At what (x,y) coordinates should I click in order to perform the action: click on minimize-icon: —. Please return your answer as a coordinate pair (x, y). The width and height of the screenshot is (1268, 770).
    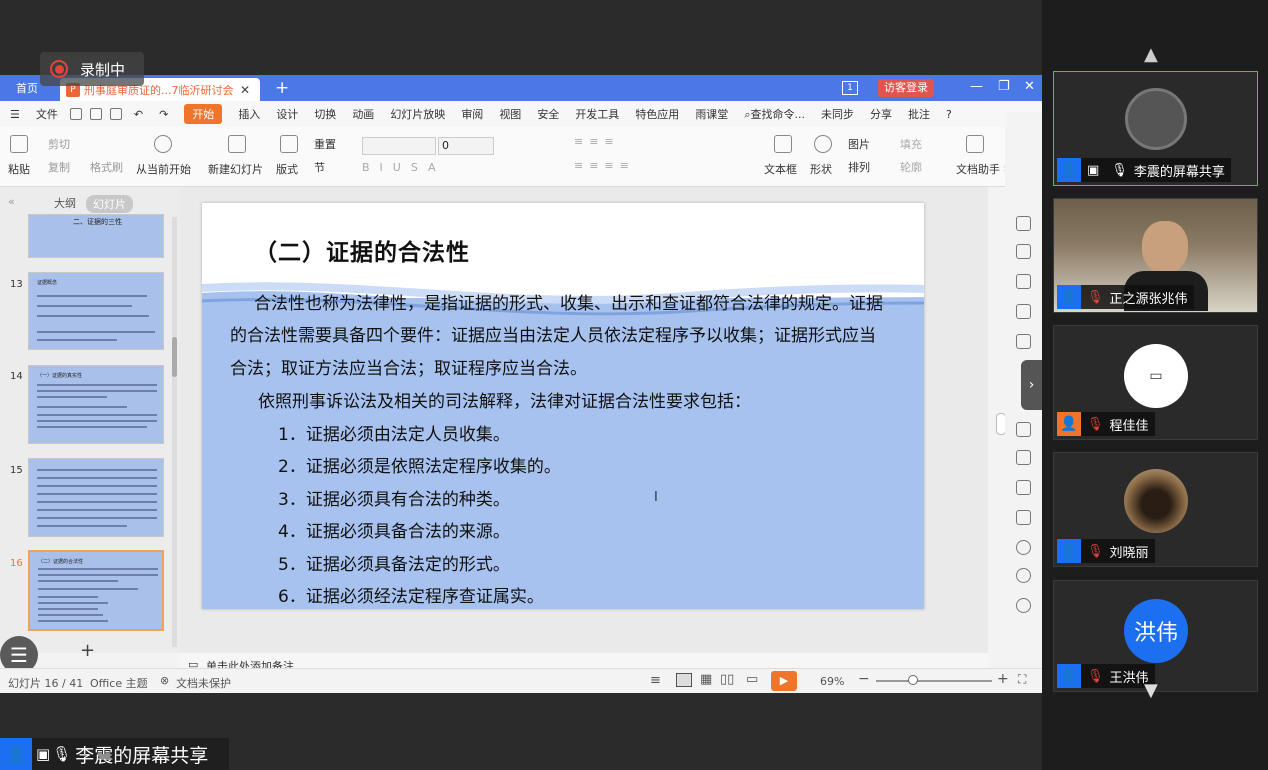
    Looking at the image, I should click on (976, 86).